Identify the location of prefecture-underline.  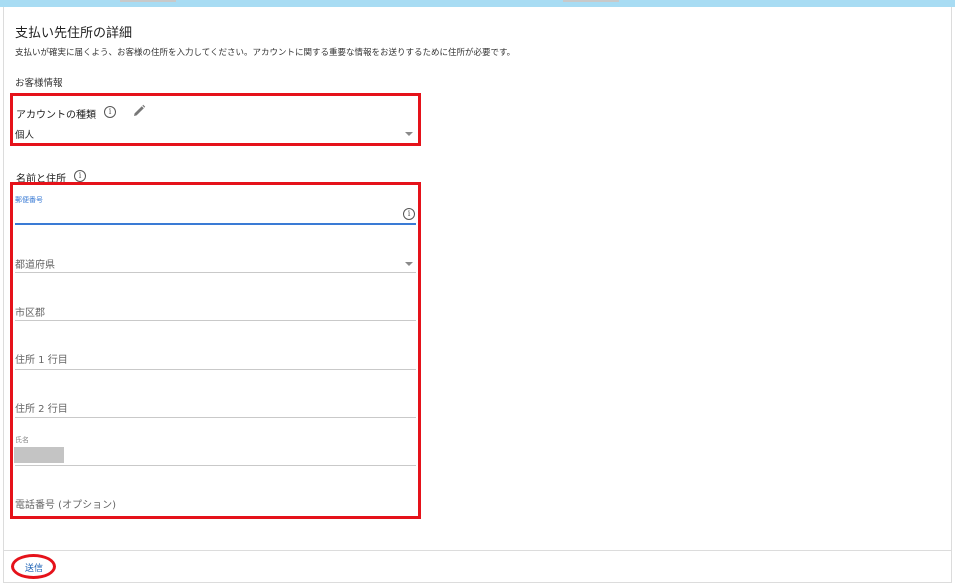
(215, 272).